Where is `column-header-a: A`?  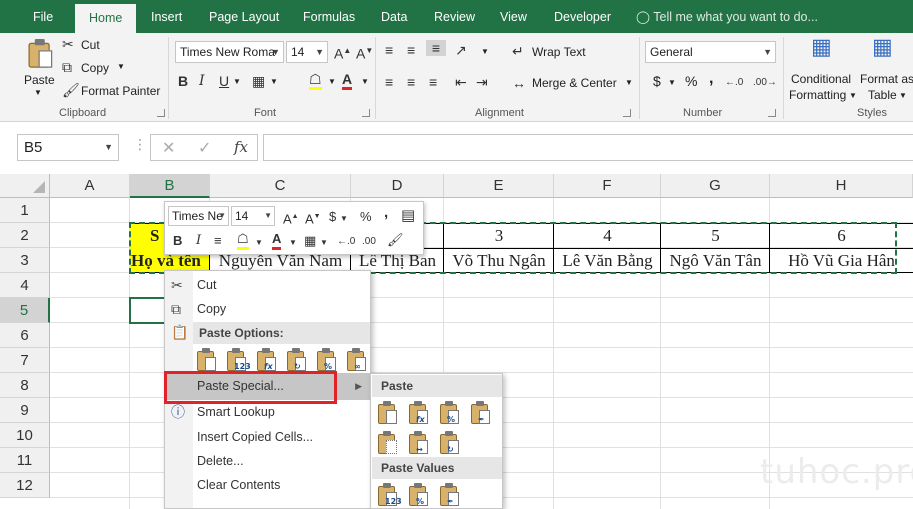
column-header-a: A is located at coordinates (90, 186).